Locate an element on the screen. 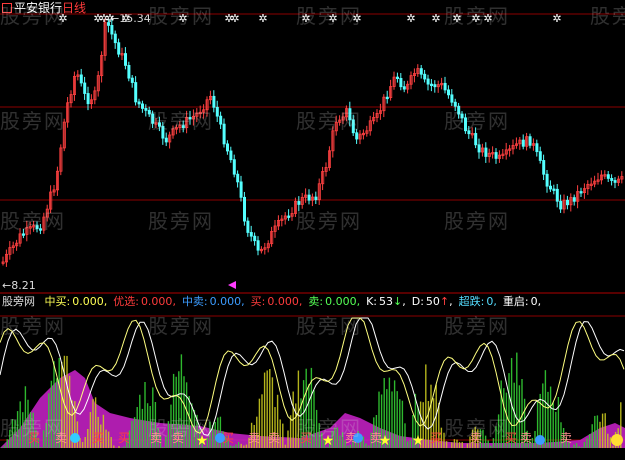 The width and height of the screenshot is (625, 460). indicator-d: D: 50↑, is located at coordinates (432, 301).